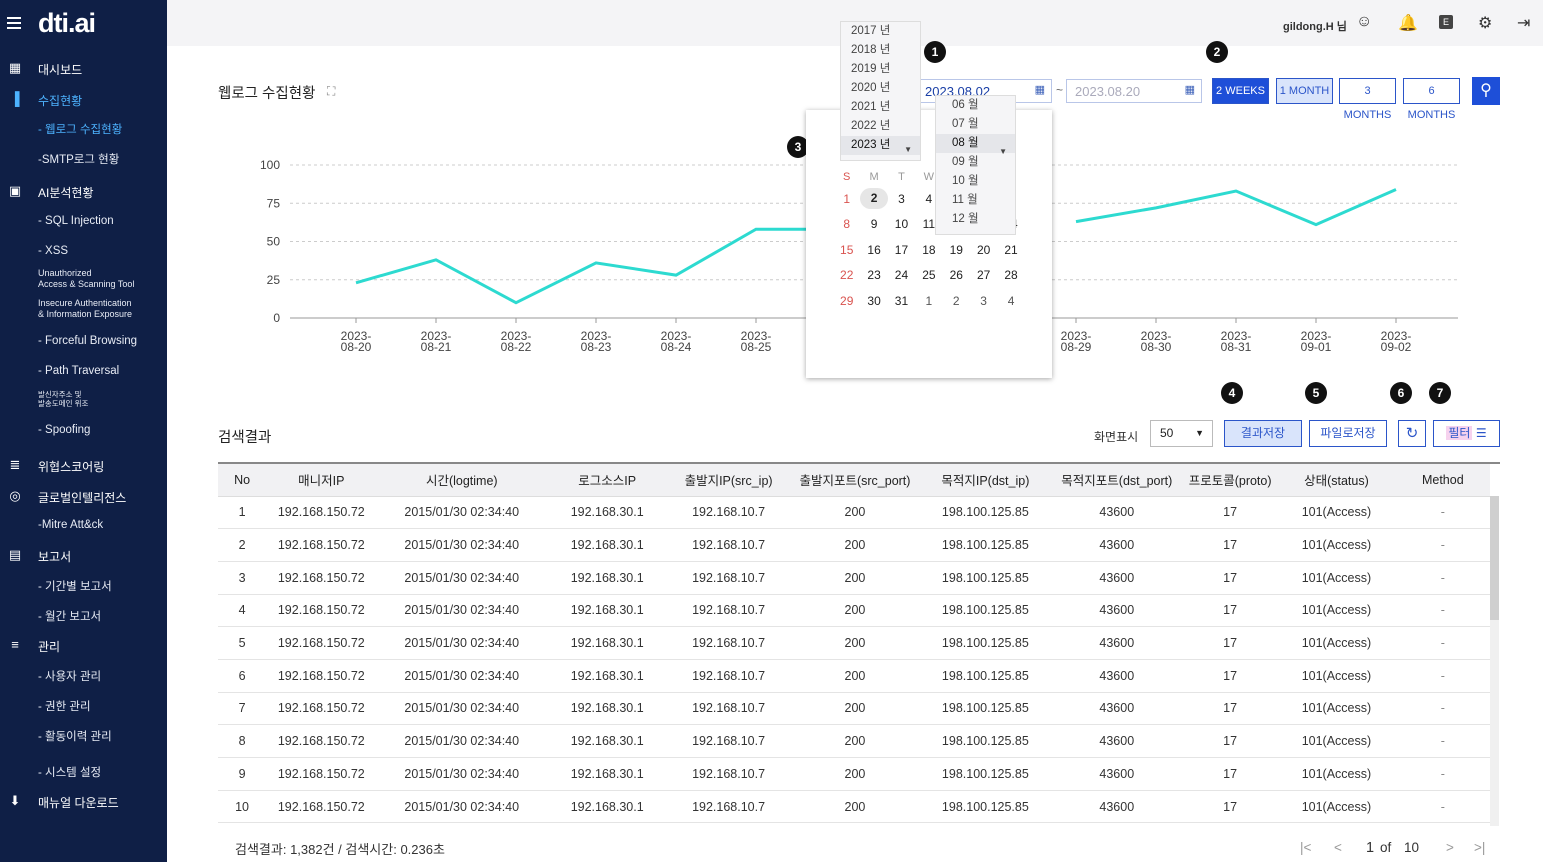 Image resolution: width=1543 pixels, height=862 pixels. What do you see at coordinates (321, 676) in the screenshot?
I see `table-cell: 192.168.150.72` at bounding box center [321, 676].